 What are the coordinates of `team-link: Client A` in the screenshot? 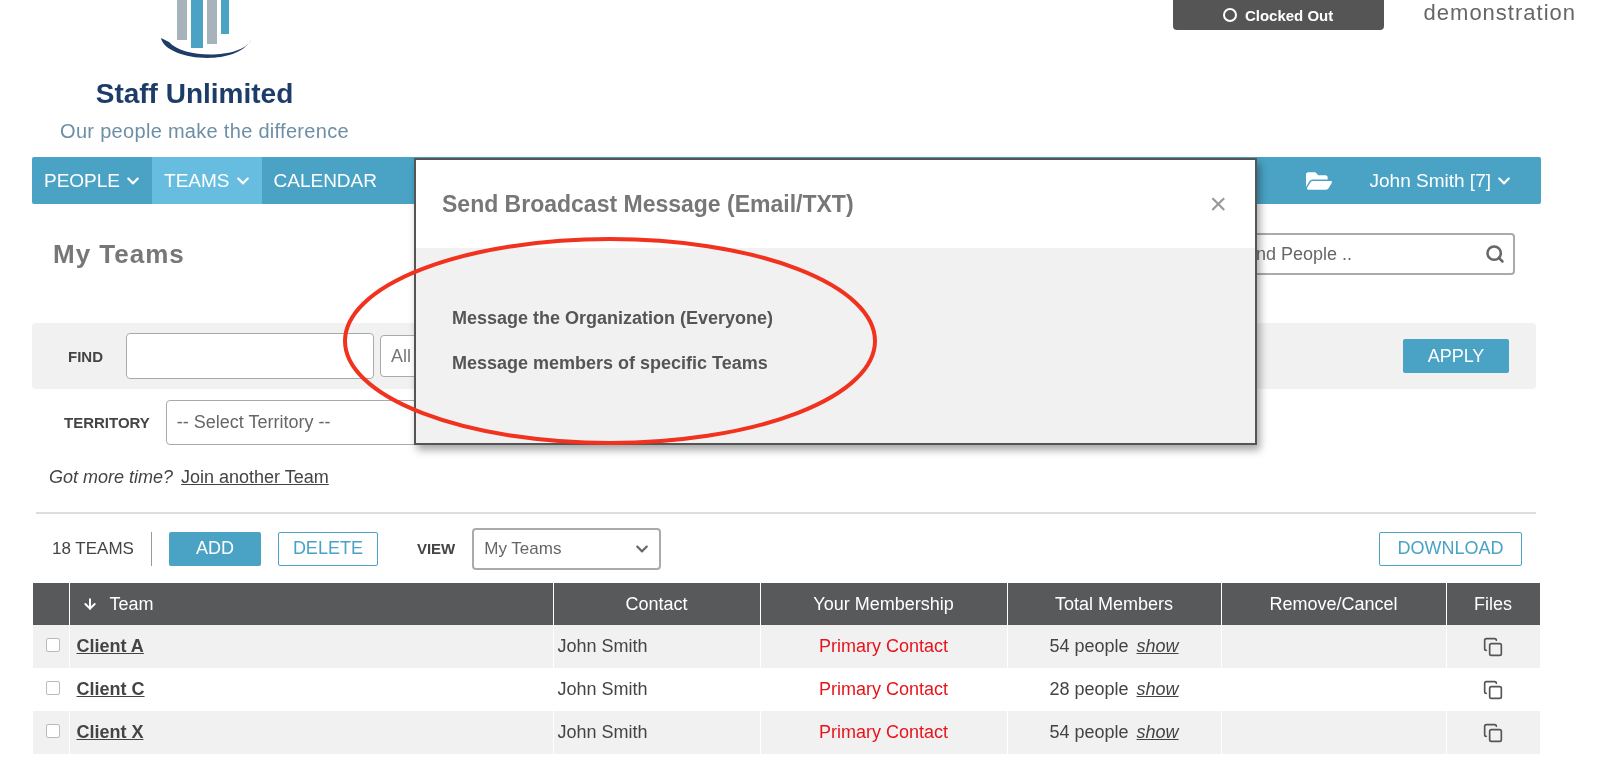 It's located at (110, 646).